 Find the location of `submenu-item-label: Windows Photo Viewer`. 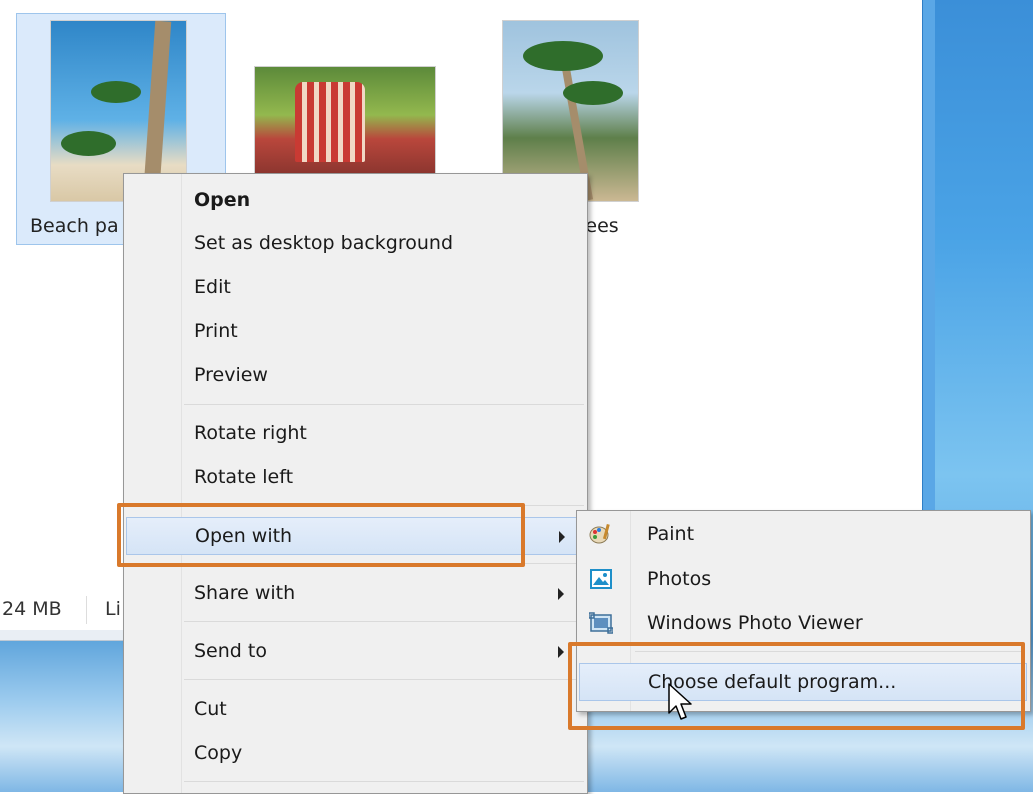

submenu-item-label: Windows Photo Viewer is located at coordinates (755, 623).